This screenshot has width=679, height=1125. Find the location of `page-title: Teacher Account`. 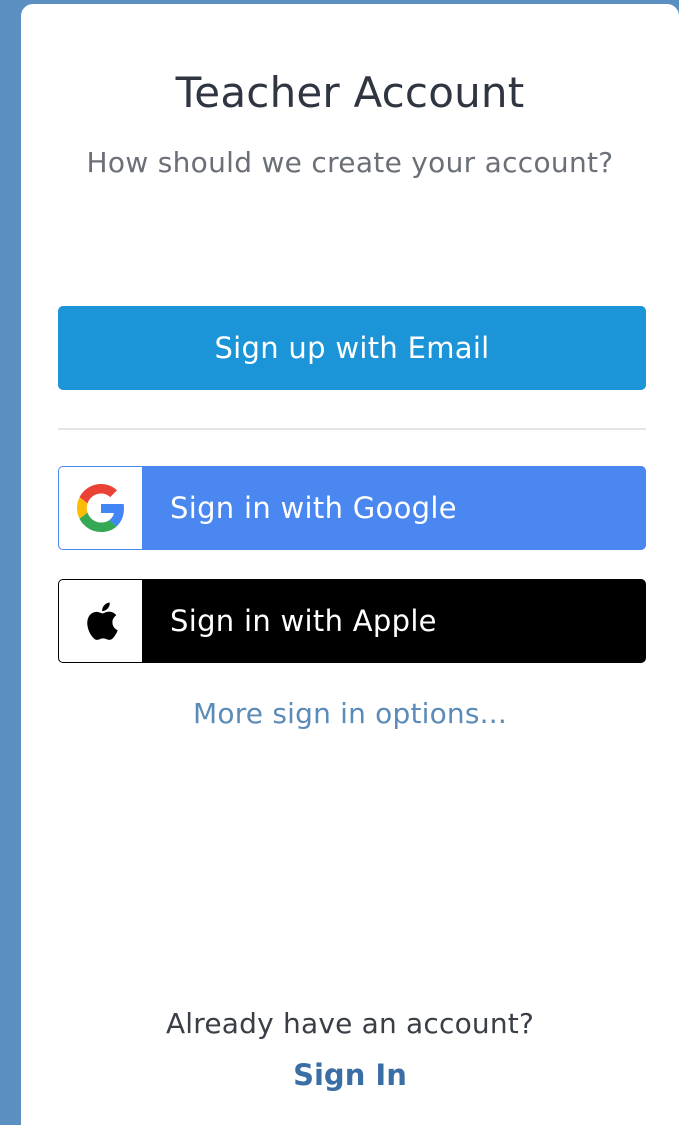

page-title: Teacher Account is located at coordinates (350, 92).